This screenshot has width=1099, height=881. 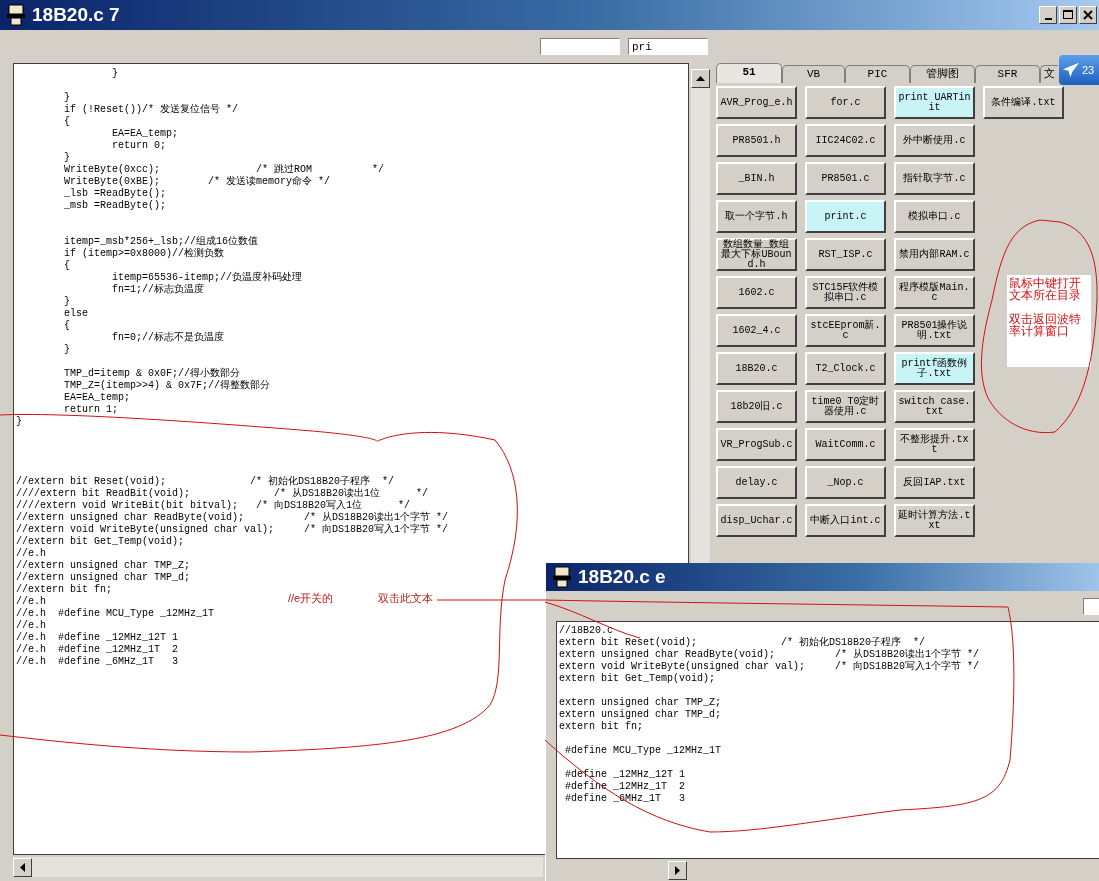 What do you see at coordinates (580, 46) in the screenshot?
I see `input-field` at bounding box center [580, 46].